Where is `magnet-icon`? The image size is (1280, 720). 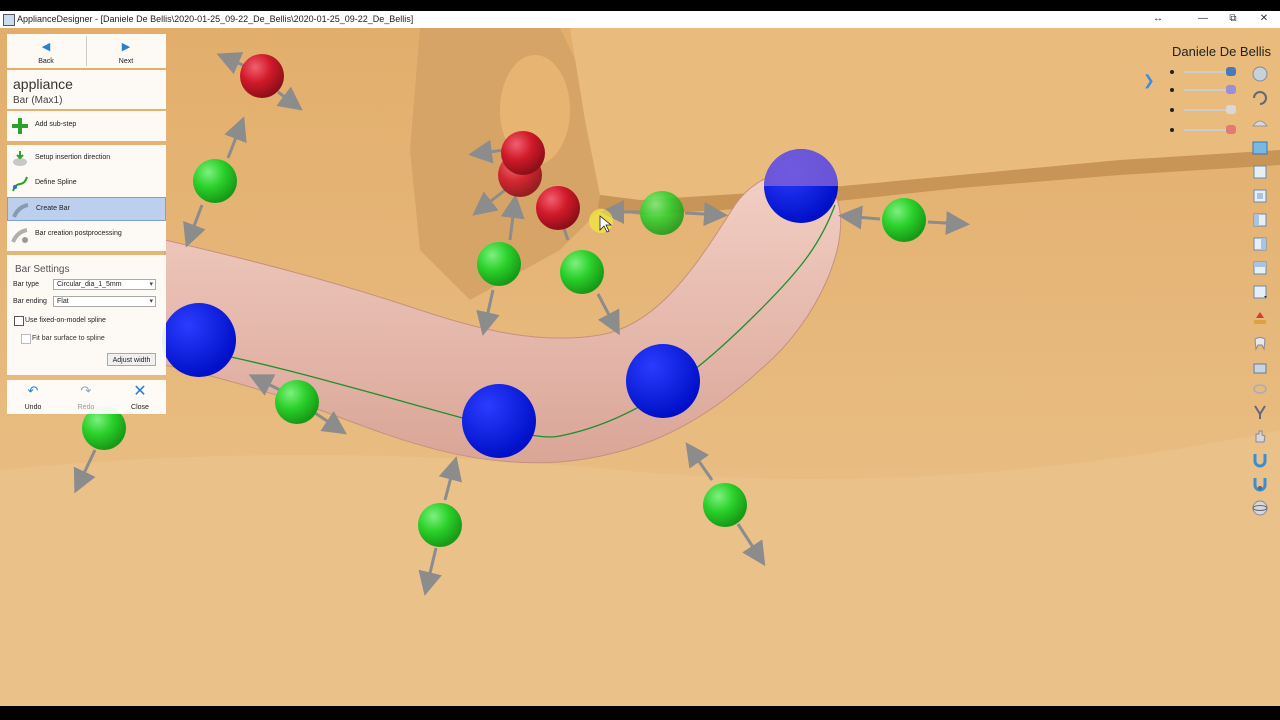
magnet-icon is located at coordinates (1260, 460).